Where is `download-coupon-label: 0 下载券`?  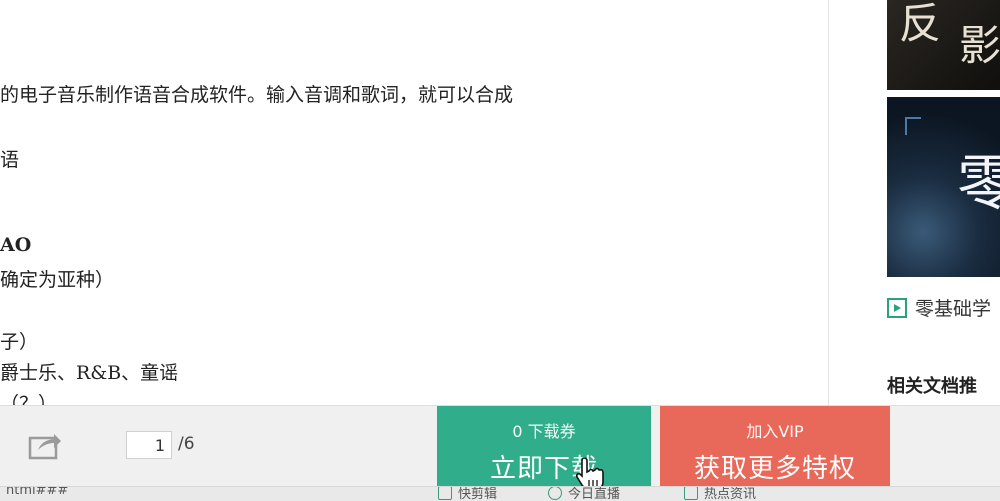 download-coupon-label: 0 下载券 is located at coordinates (544, 431).